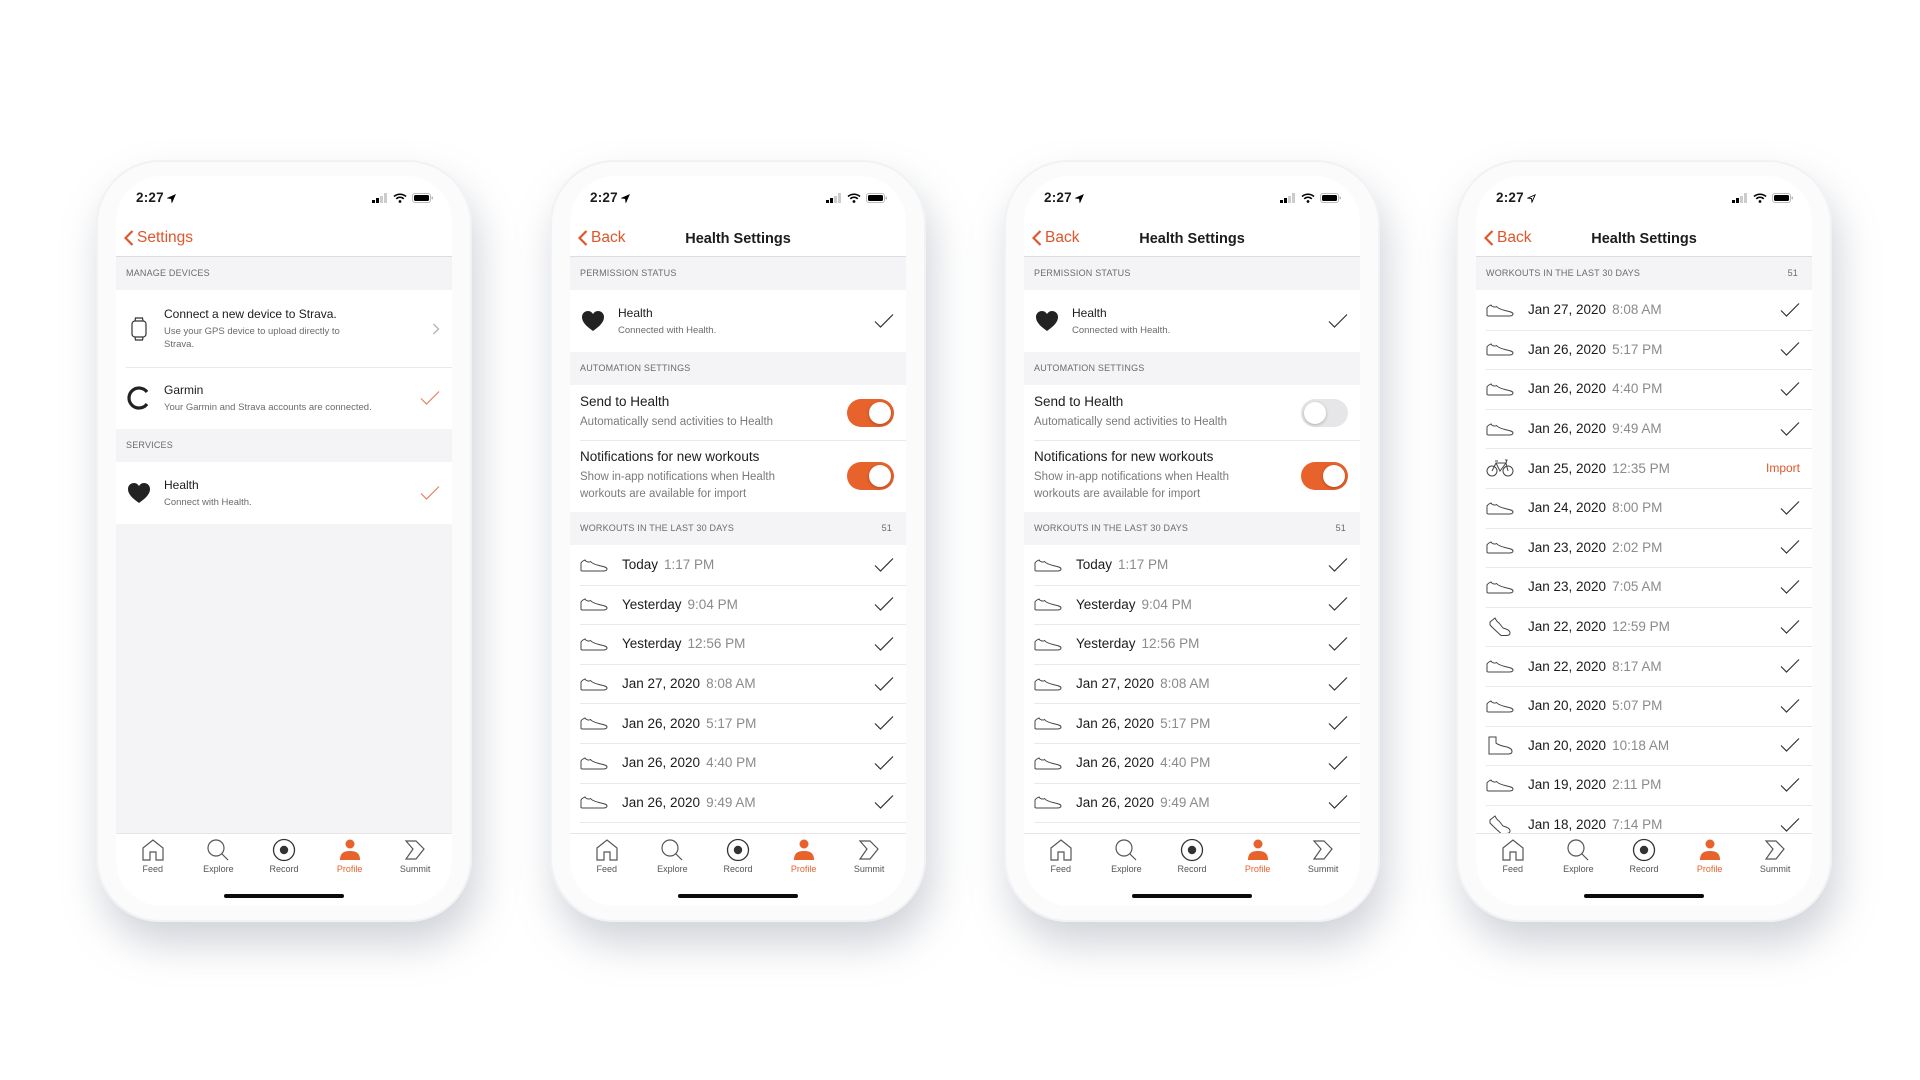  What do you see at coordinates (661, 684) in the screenshot?
I see `workout-date: Jan 27, 2020` at bounding box center [661, 684].